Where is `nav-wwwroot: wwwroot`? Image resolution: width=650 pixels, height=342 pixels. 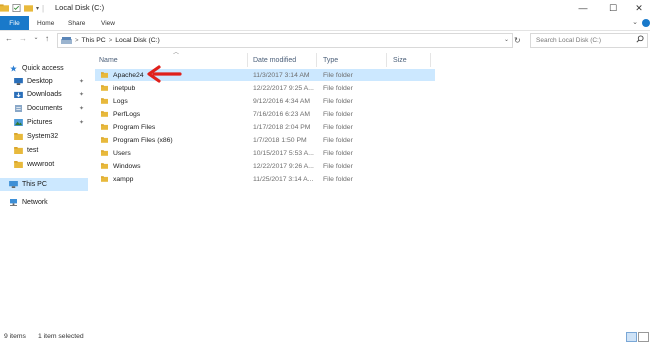 nav-wwwroot: wwwroot is located at coordinates (51, 164).